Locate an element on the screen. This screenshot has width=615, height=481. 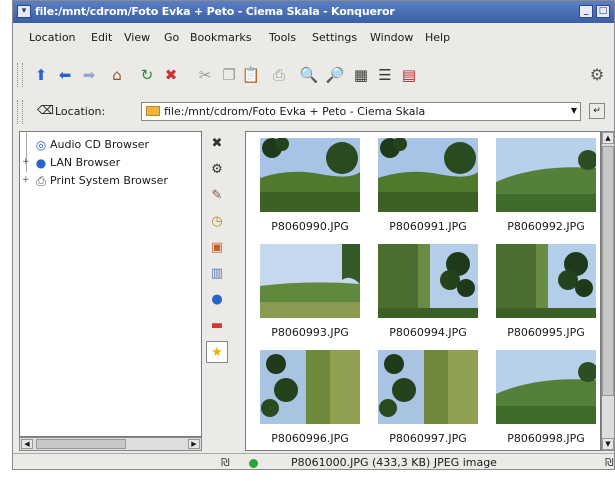
scroll-left-button: ◀ is located at coordinates (27, 444).